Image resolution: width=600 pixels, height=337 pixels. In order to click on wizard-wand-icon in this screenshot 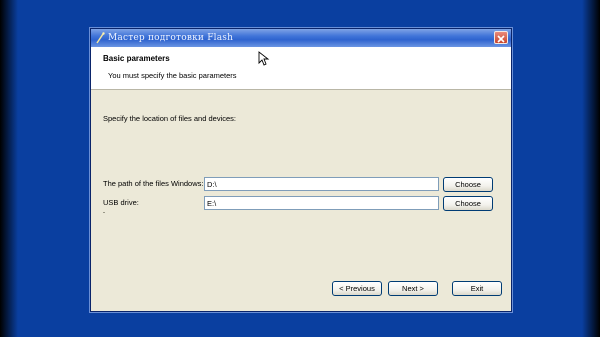, I will do `click(100, 38)`.